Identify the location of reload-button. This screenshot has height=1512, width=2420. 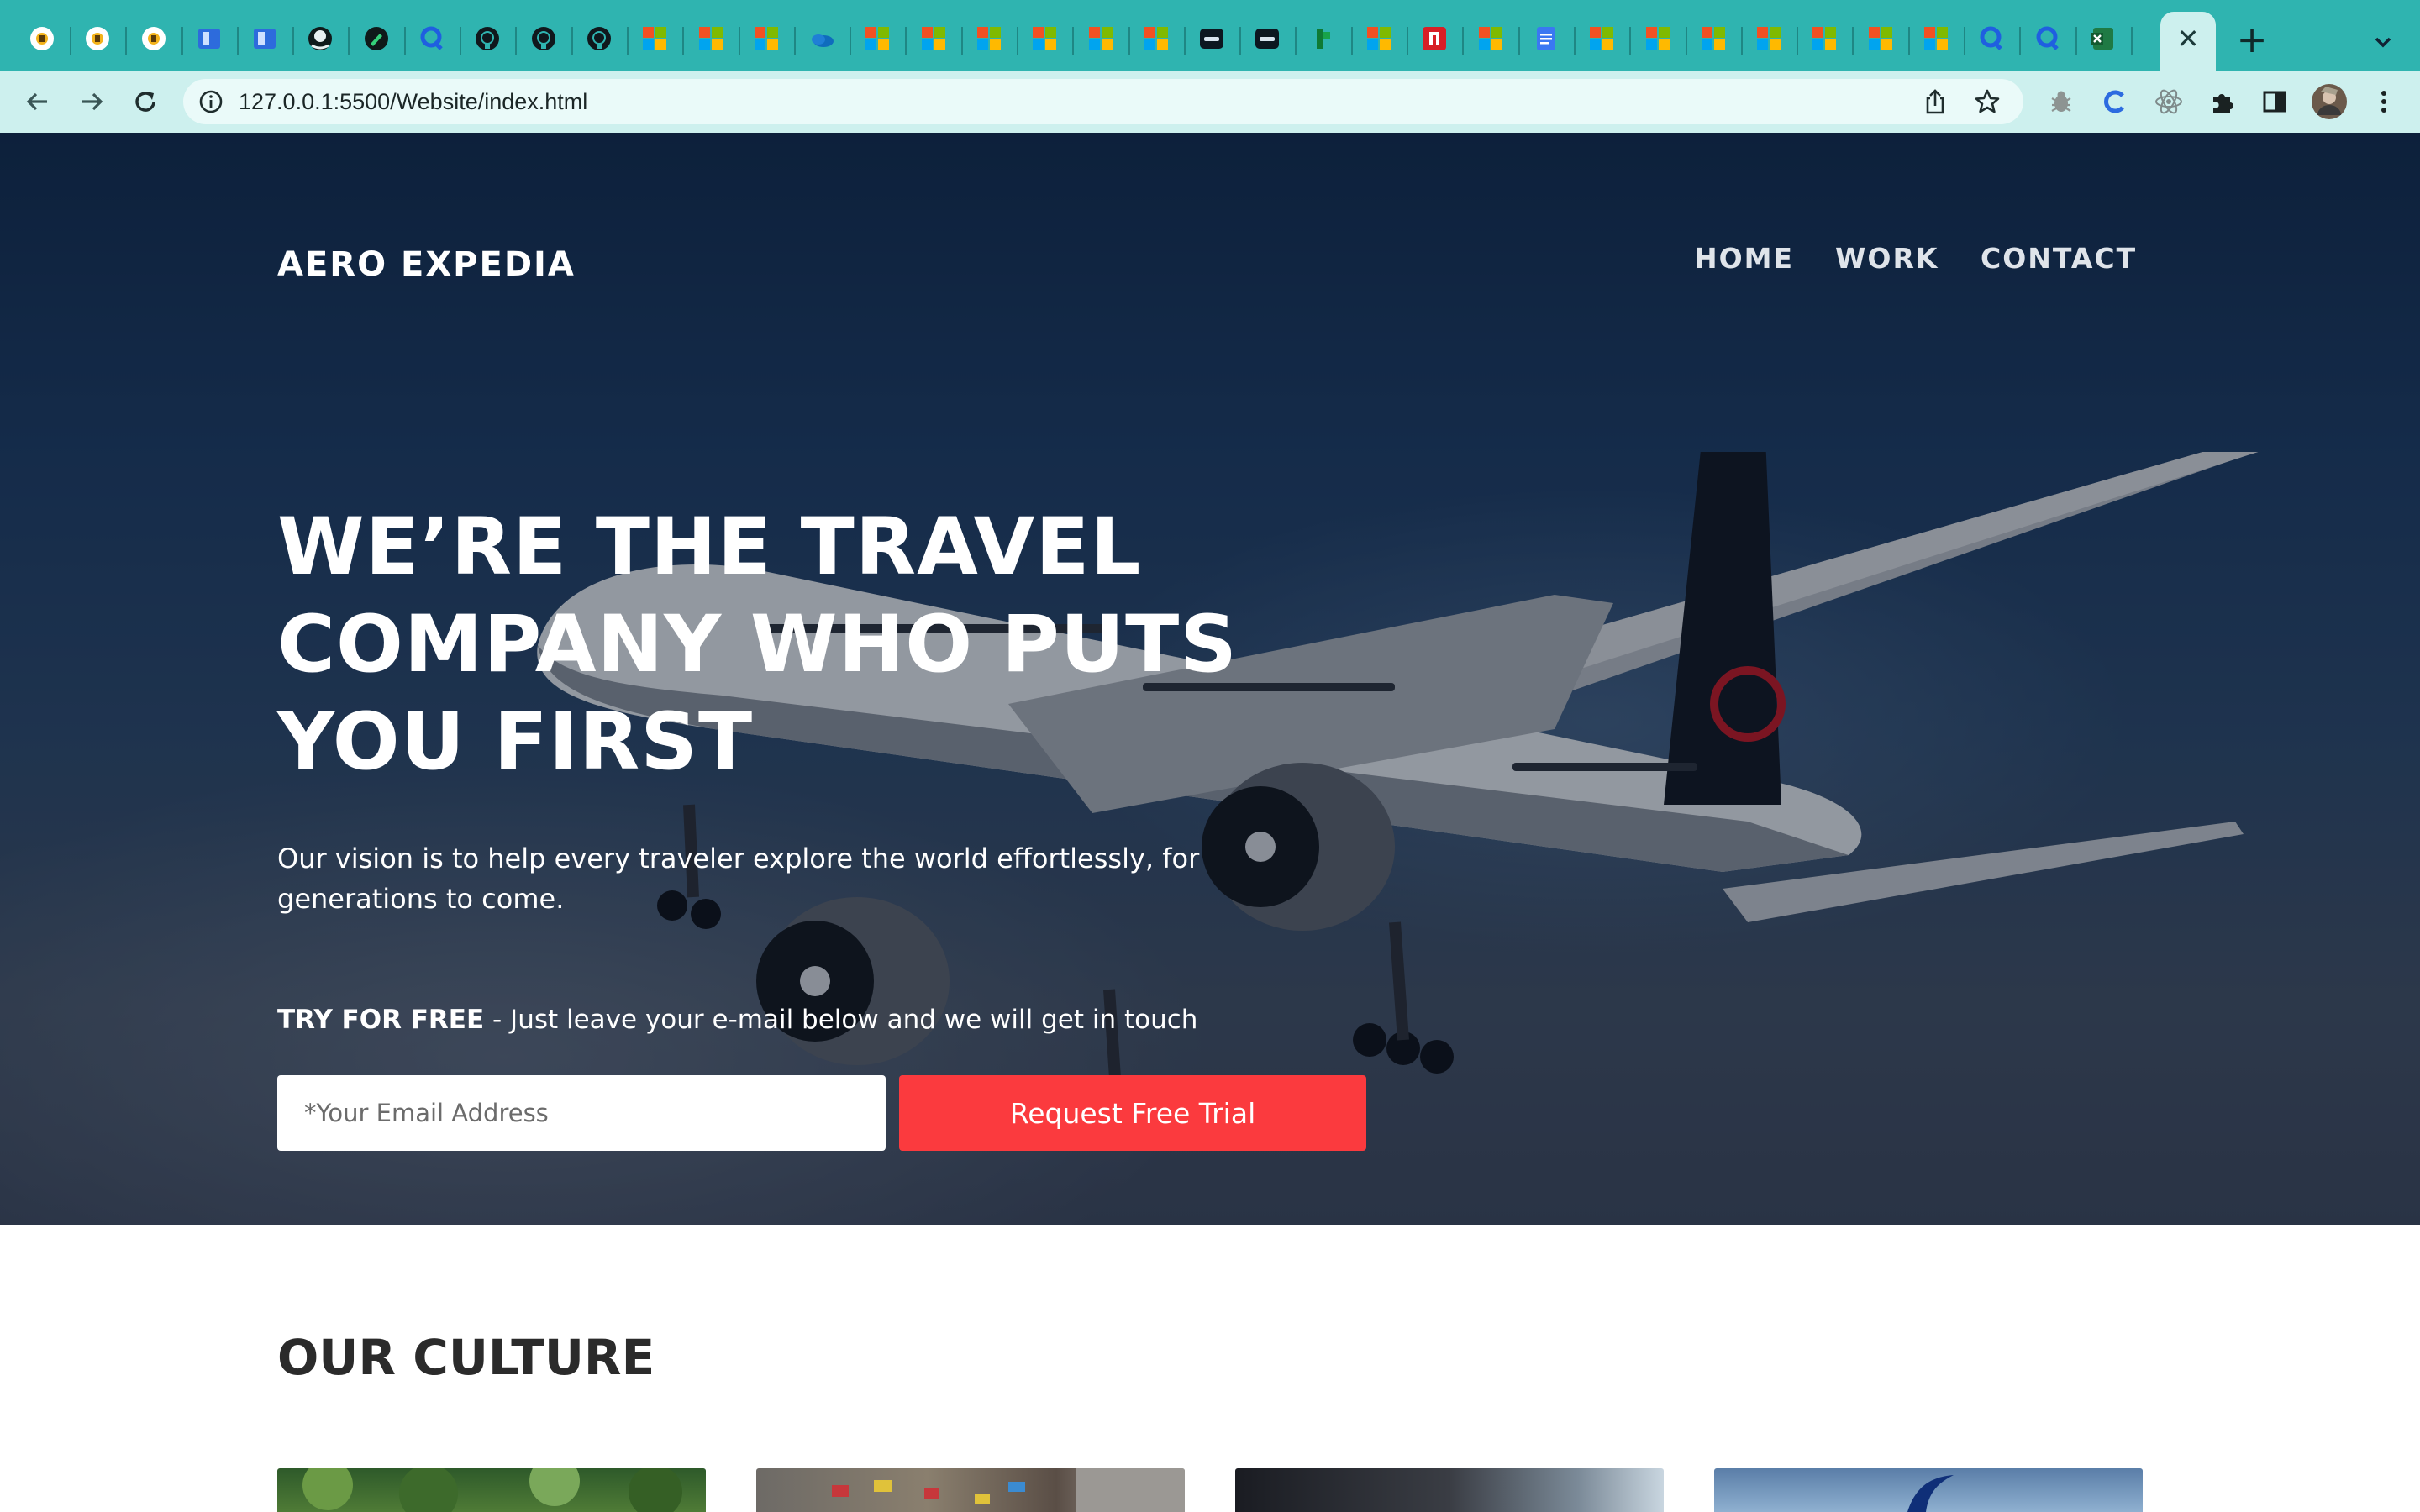
(146, 101).